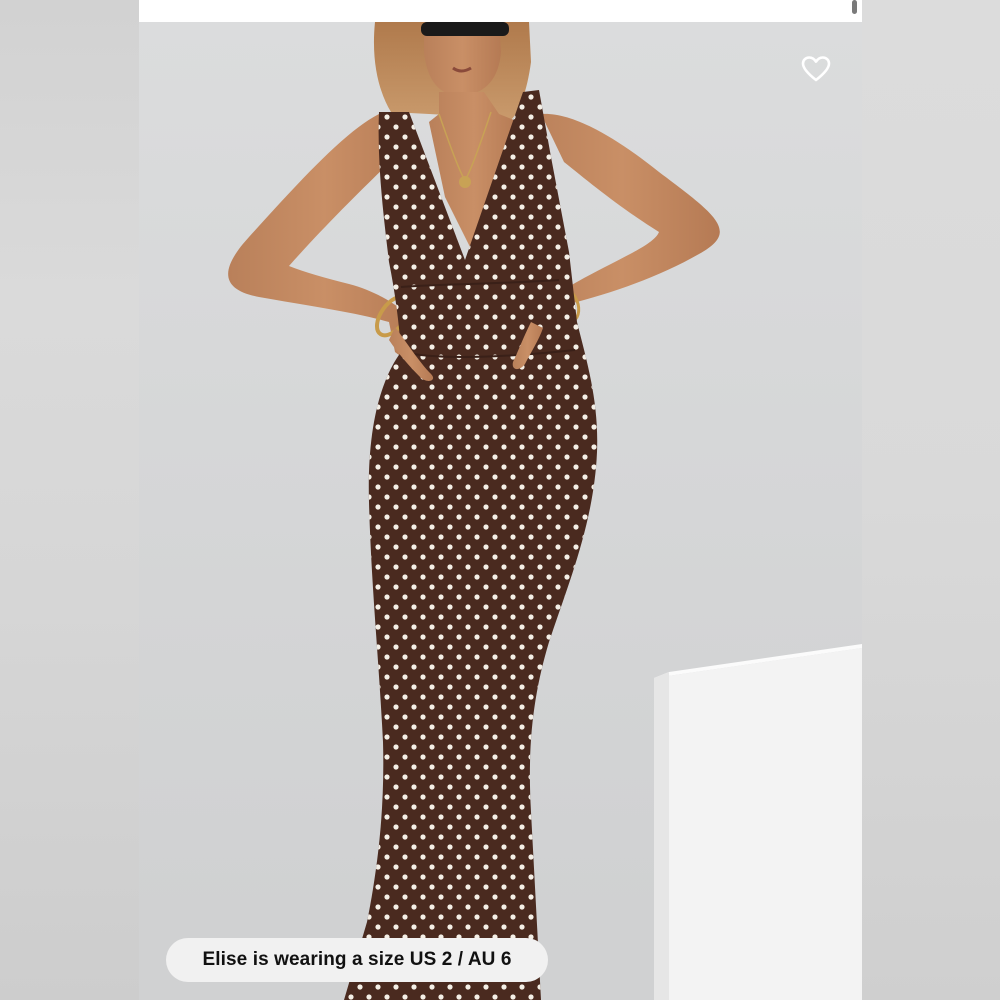 This screenshot has height=1000, width=1000. Describe the element at coordinates (931, 500) in the screenshot. I see `blurred-background-right` at that location.